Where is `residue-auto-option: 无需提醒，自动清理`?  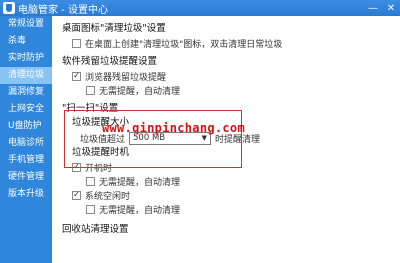
residue-auto-option: 无需提醒，自动清理 is located at coordinates (226, 90).